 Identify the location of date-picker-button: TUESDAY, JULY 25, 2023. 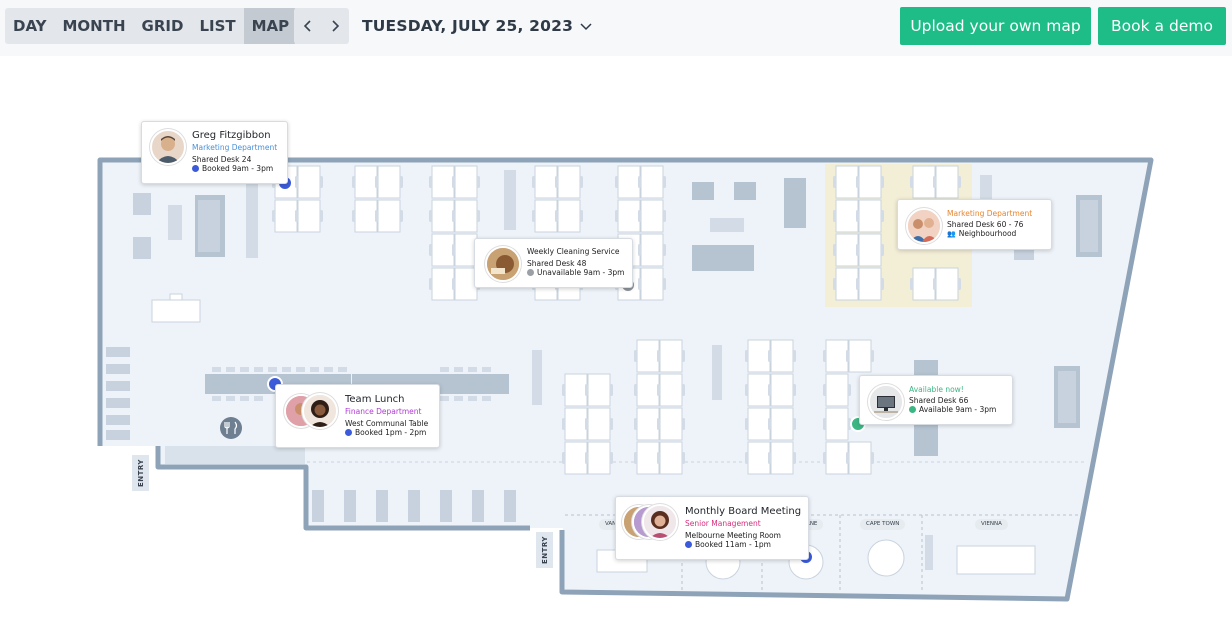
(477, 26).